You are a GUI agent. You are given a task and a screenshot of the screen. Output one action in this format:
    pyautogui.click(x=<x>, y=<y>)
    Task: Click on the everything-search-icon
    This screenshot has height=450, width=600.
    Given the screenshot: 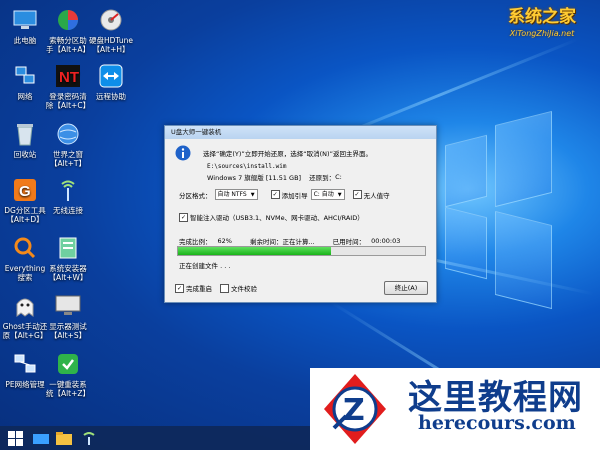 What is the action you would take?
    pyautogui.click(x=25, y=248)
    